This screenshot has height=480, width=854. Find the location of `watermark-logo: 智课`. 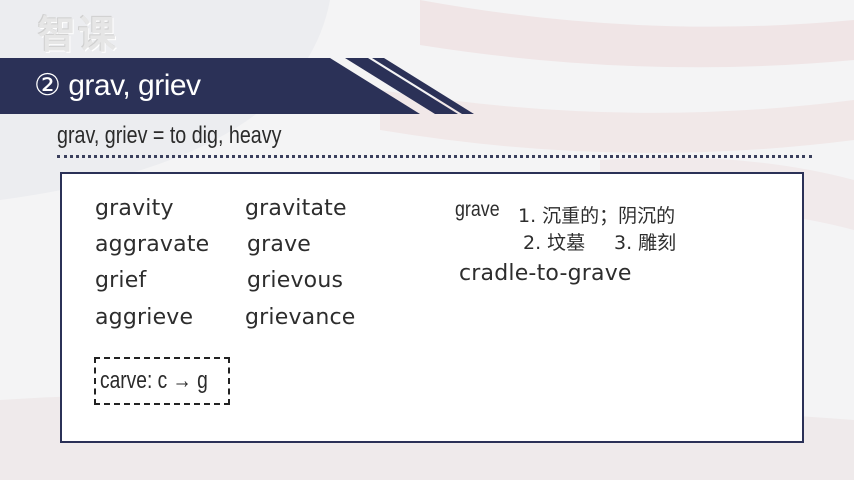

watermark-logo: 智课 is located at coordinates (78, 35).